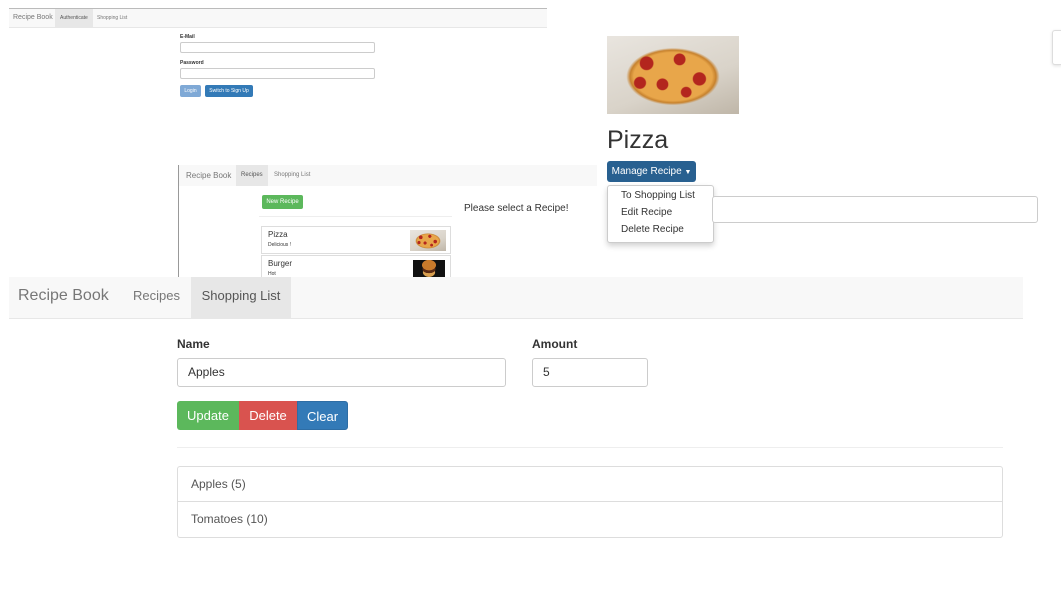 The height and width of the screenshot is (598, 1061). I want to click on tab-shopping-list-small: Shopping List, so click(112, 18).